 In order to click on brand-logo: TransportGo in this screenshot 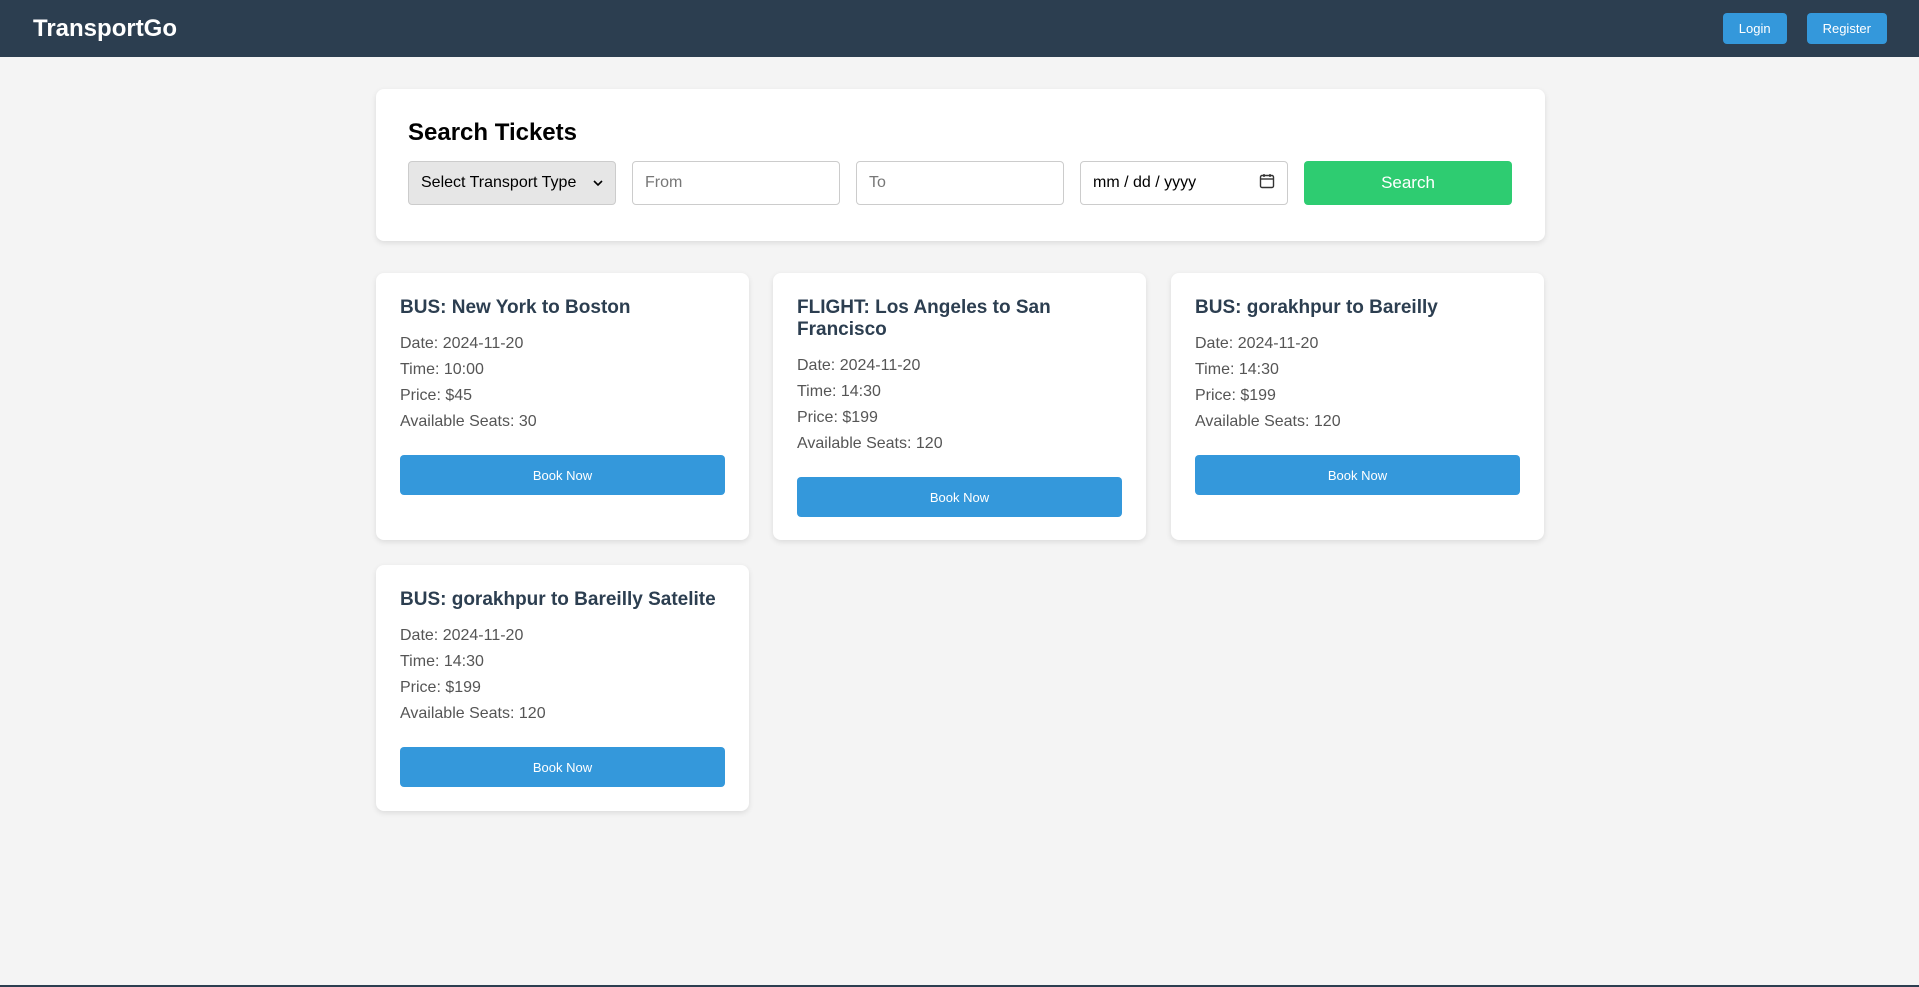, I will do `click(105, 29)`.